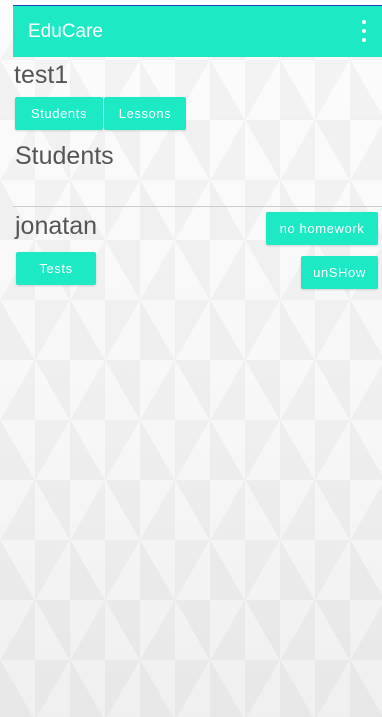 The height and width of the screenshot is (717, 382). I want to click on tests-button: Tests, so click(56, 268).